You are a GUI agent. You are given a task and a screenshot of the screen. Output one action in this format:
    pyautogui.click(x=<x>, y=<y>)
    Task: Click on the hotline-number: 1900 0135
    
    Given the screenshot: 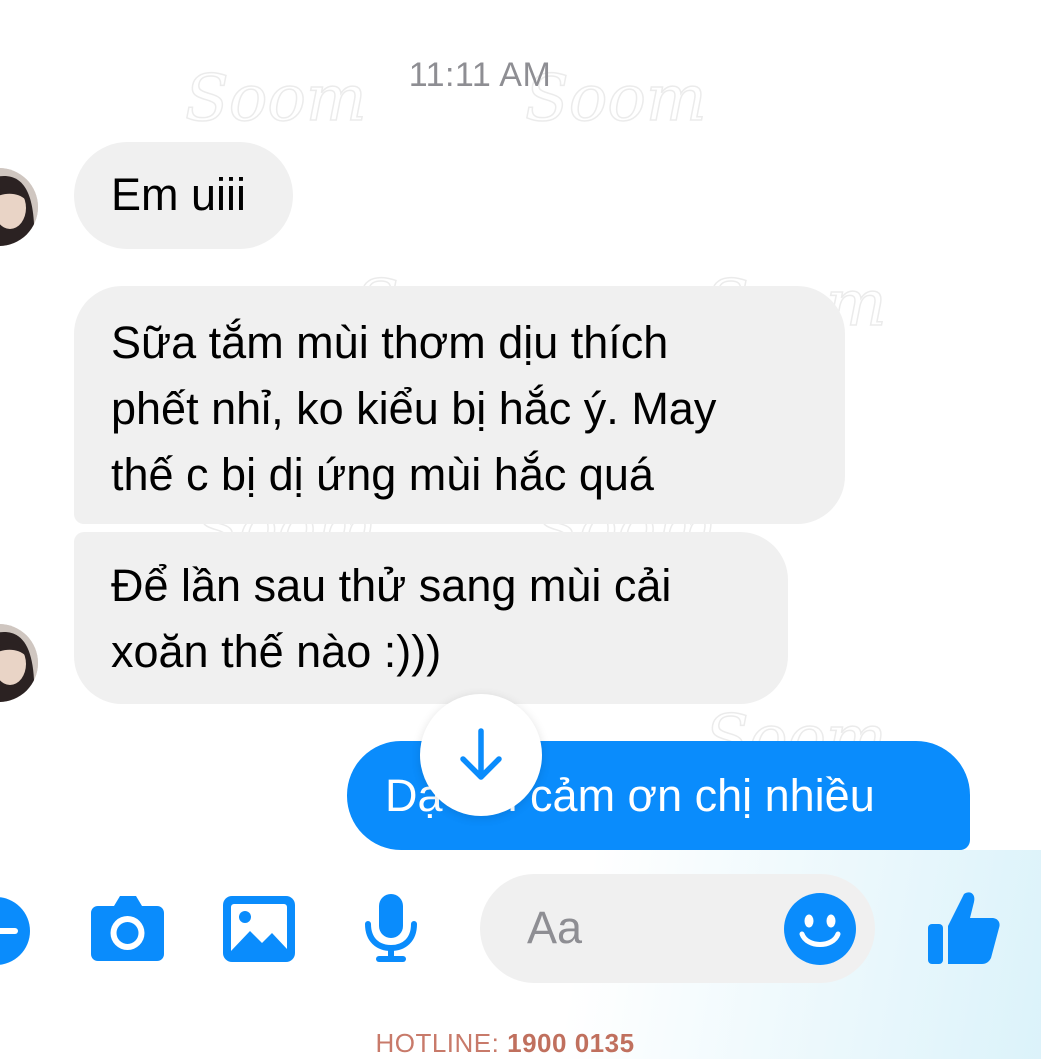 What is the action you would take?
    pyautogui.click(x=571, y=1043)
    